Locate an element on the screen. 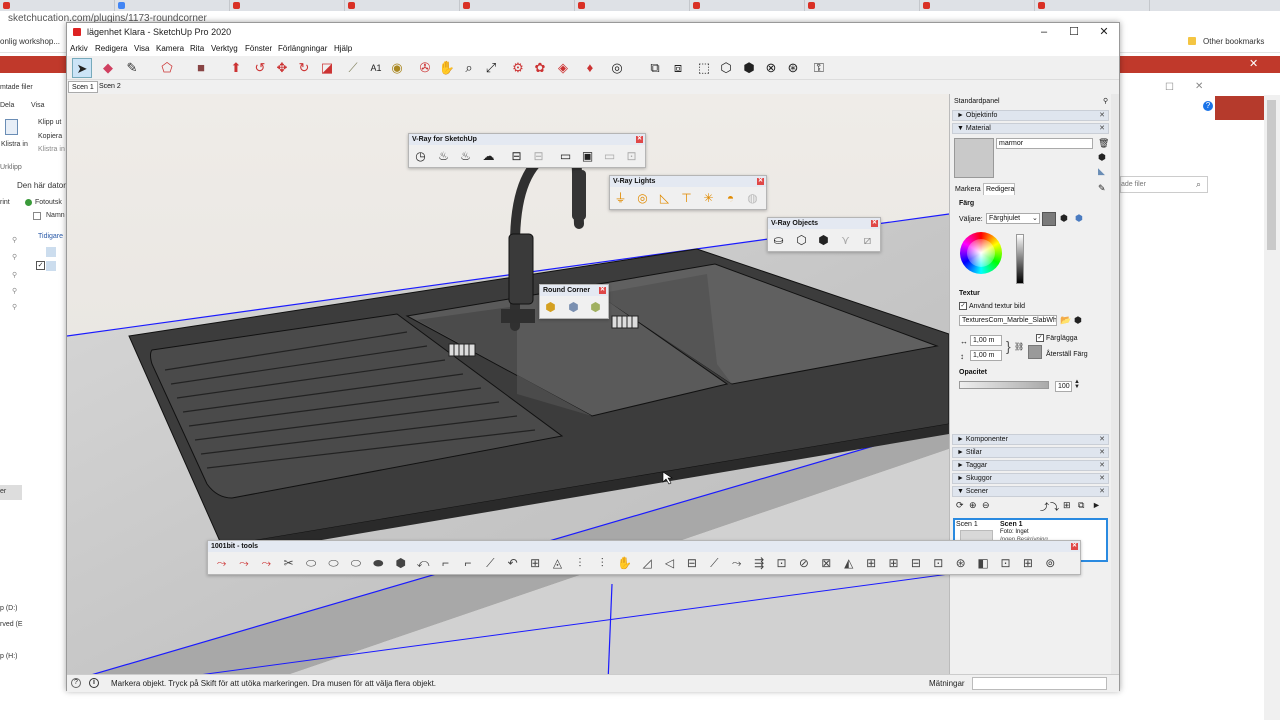  brightness-slider is located at coordinates (1020, 259).